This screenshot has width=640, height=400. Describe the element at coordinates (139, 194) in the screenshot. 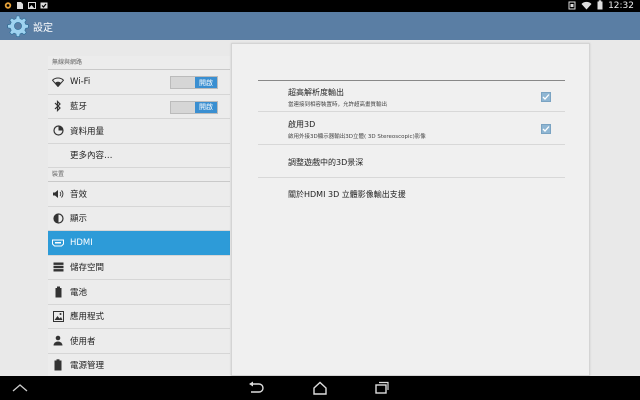

I see `sidebar-item-sound: 音效` at that location.